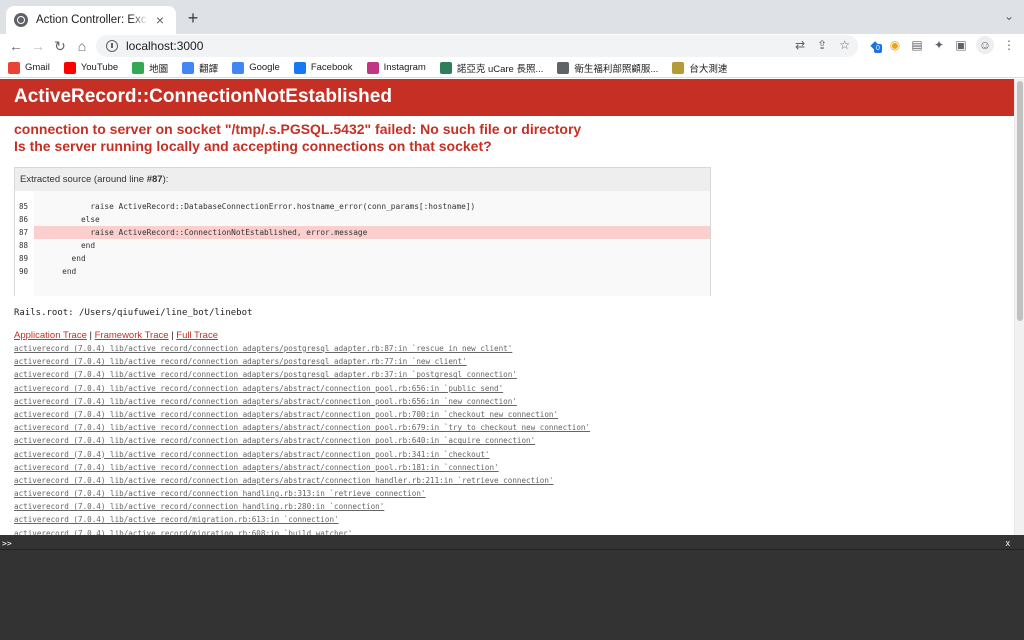  Describe the element at coordinates (1020, 201) in the screenshot. I see `scrollbar-thumb` at that location.